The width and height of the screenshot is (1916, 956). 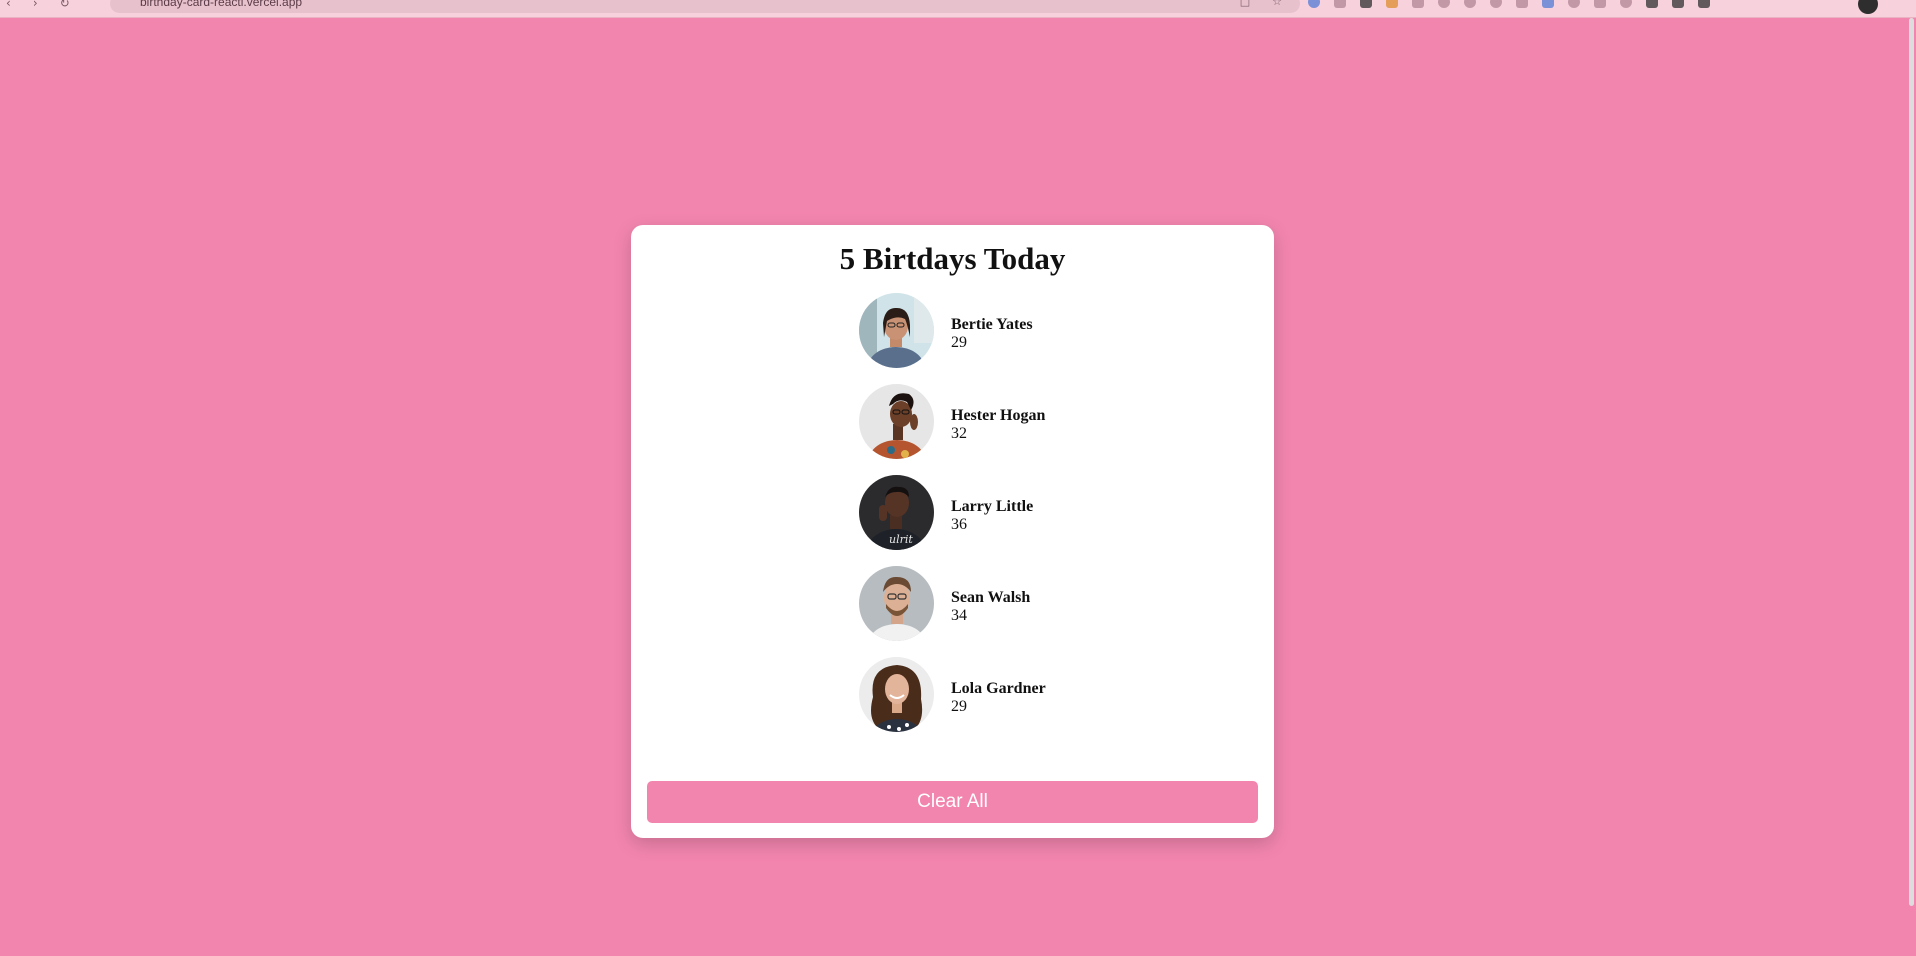 I want to click on browser-nav: ‹ › ↻, so click(x=38, y=5).